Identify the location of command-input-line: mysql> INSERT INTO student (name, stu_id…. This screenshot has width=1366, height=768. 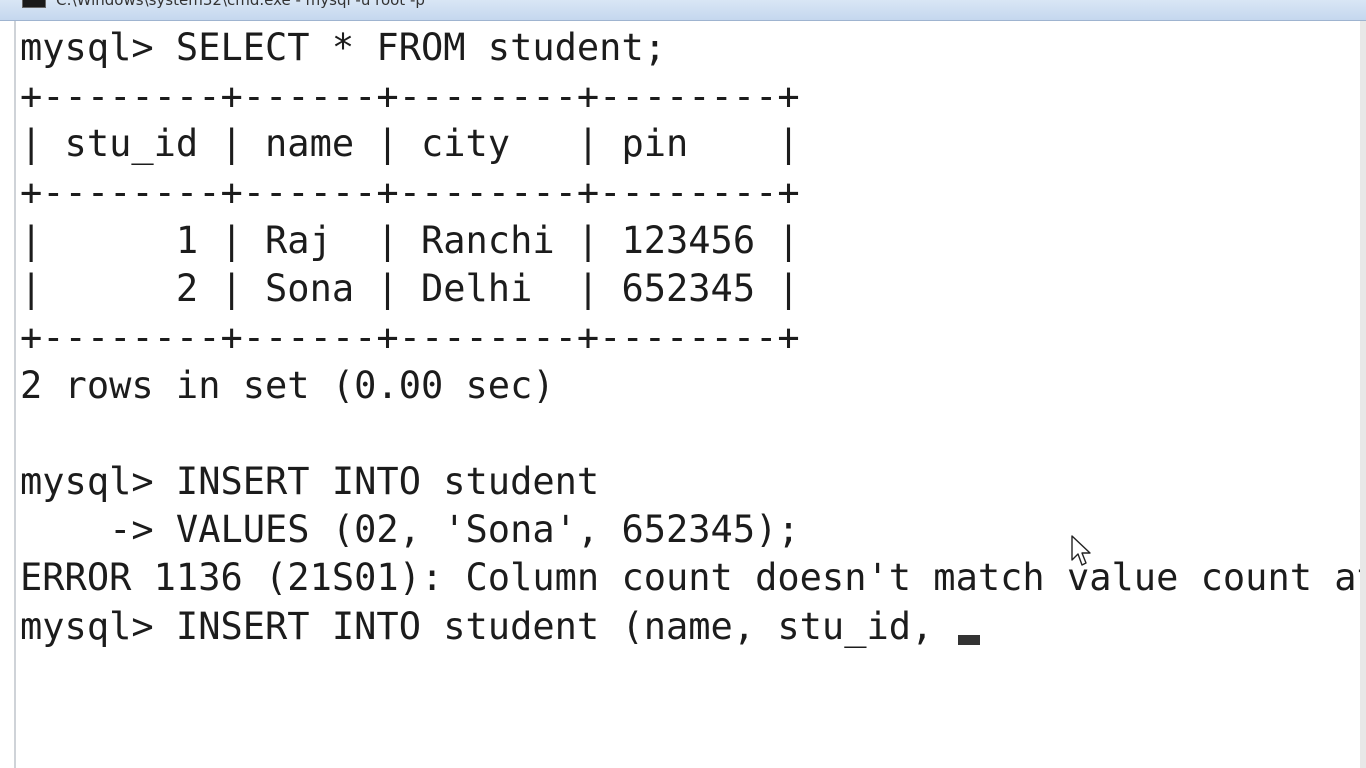
(500, 627).